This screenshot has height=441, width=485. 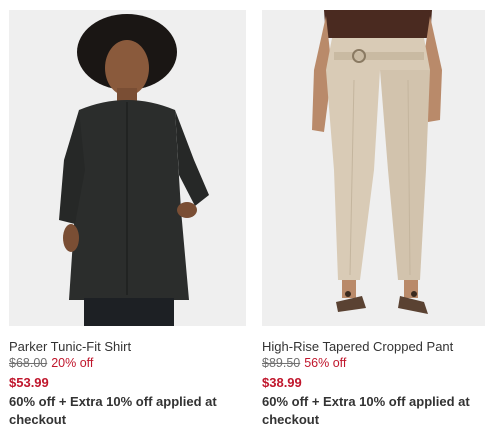 What do you see at coordinates (29, 382) in the screenshot?
I see `sale-price: $53.99` at bounding box center [29, 382].